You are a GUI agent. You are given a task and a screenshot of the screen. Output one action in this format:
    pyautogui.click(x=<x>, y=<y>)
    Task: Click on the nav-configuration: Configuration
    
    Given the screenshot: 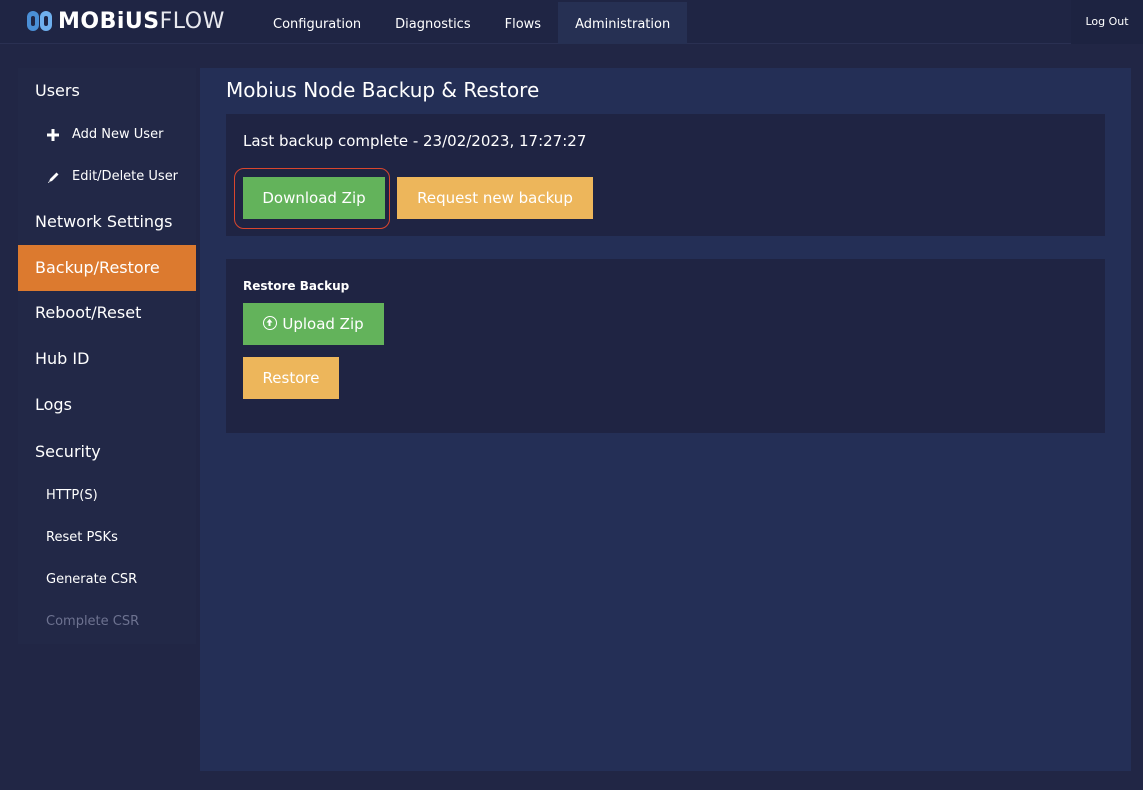 What is the action you would take?
    pyautogui.click(x=317, y=23)
    